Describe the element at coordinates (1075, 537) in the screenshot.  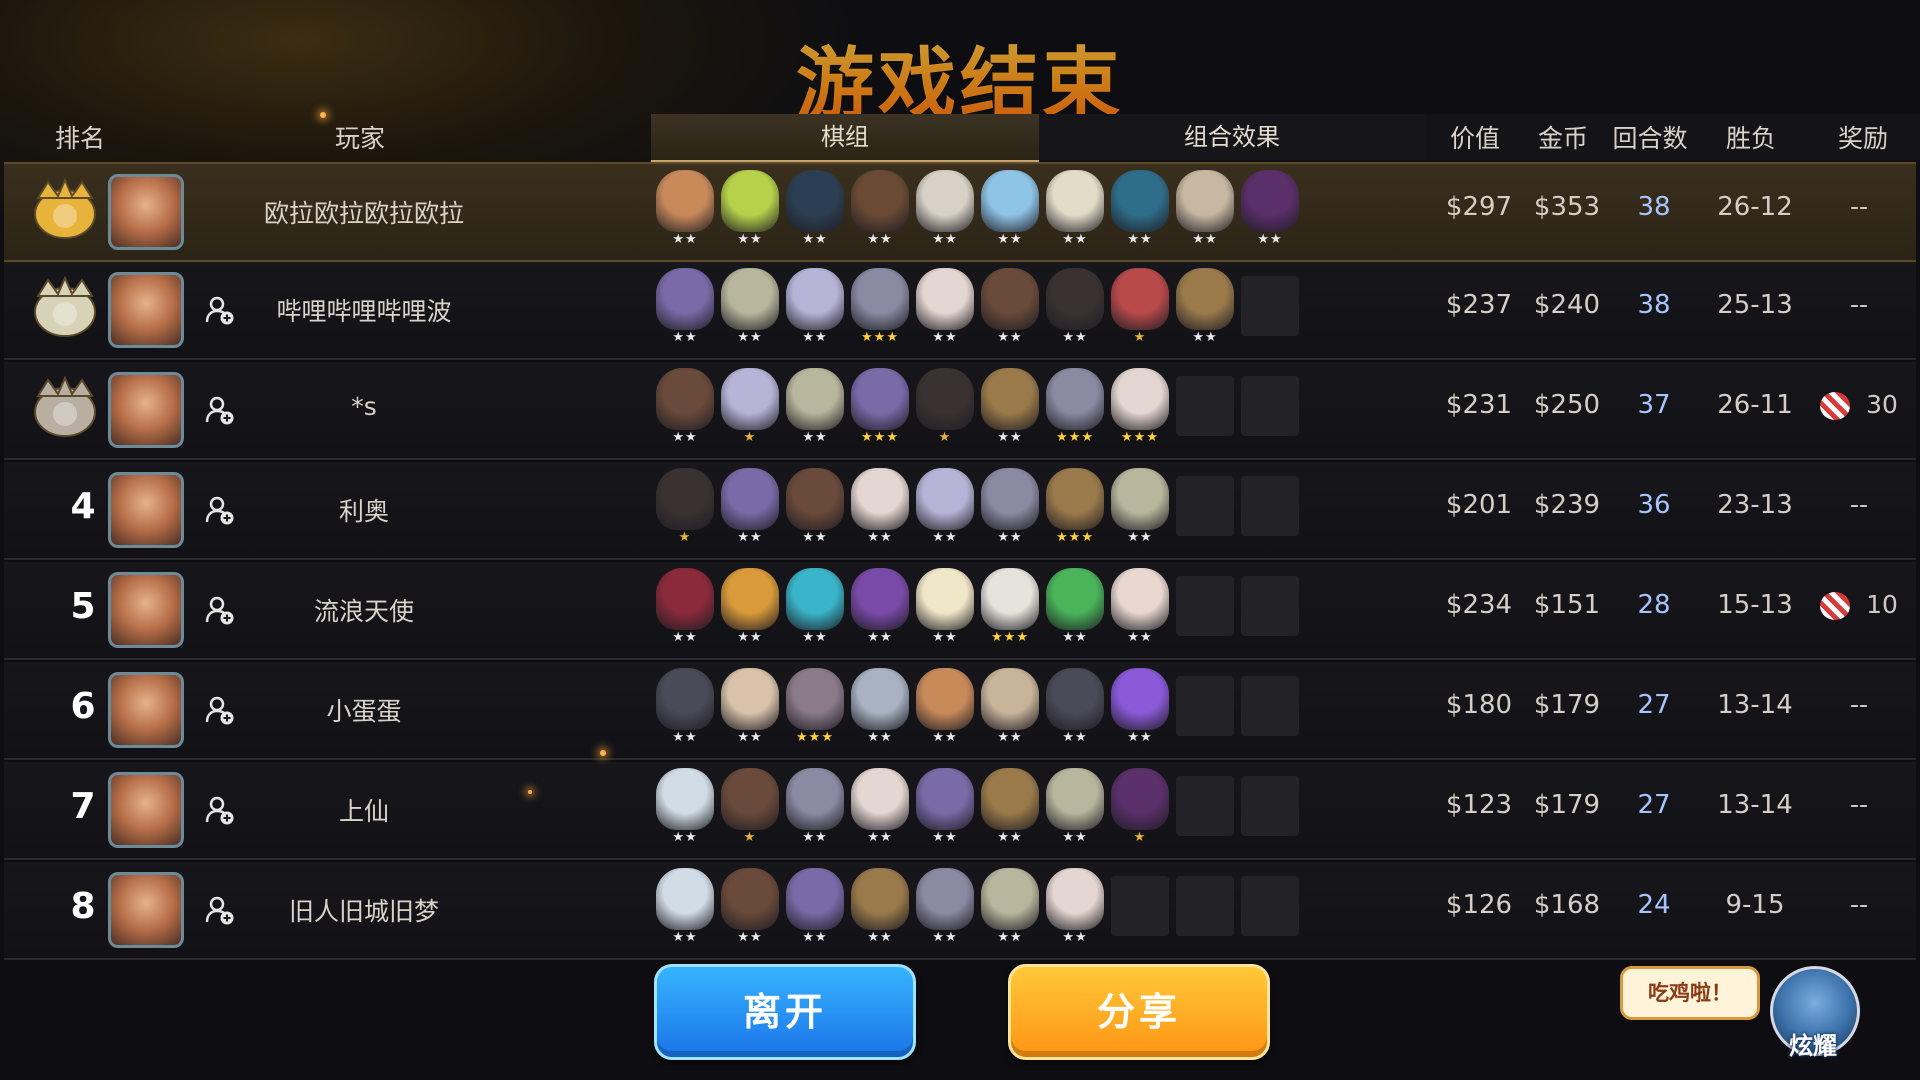
I see `star-rating: ★★★` at that location.